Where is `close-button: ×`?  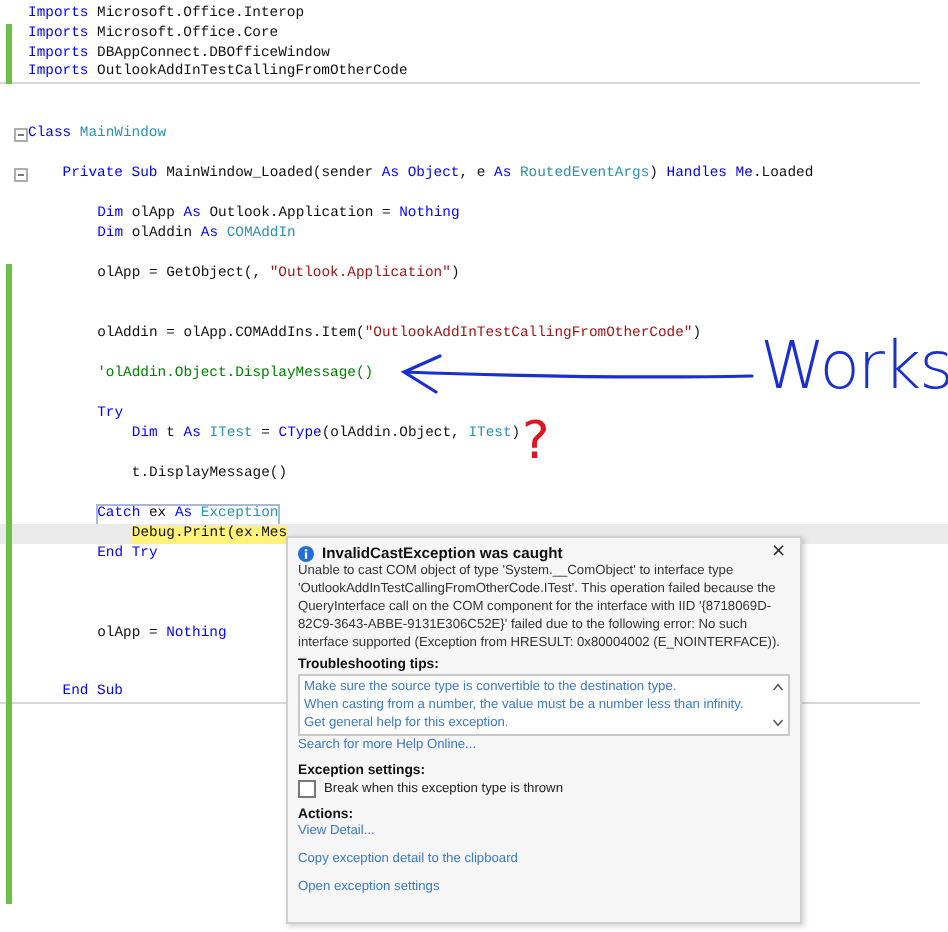
close-button: × is located at coordinates (778, 553).